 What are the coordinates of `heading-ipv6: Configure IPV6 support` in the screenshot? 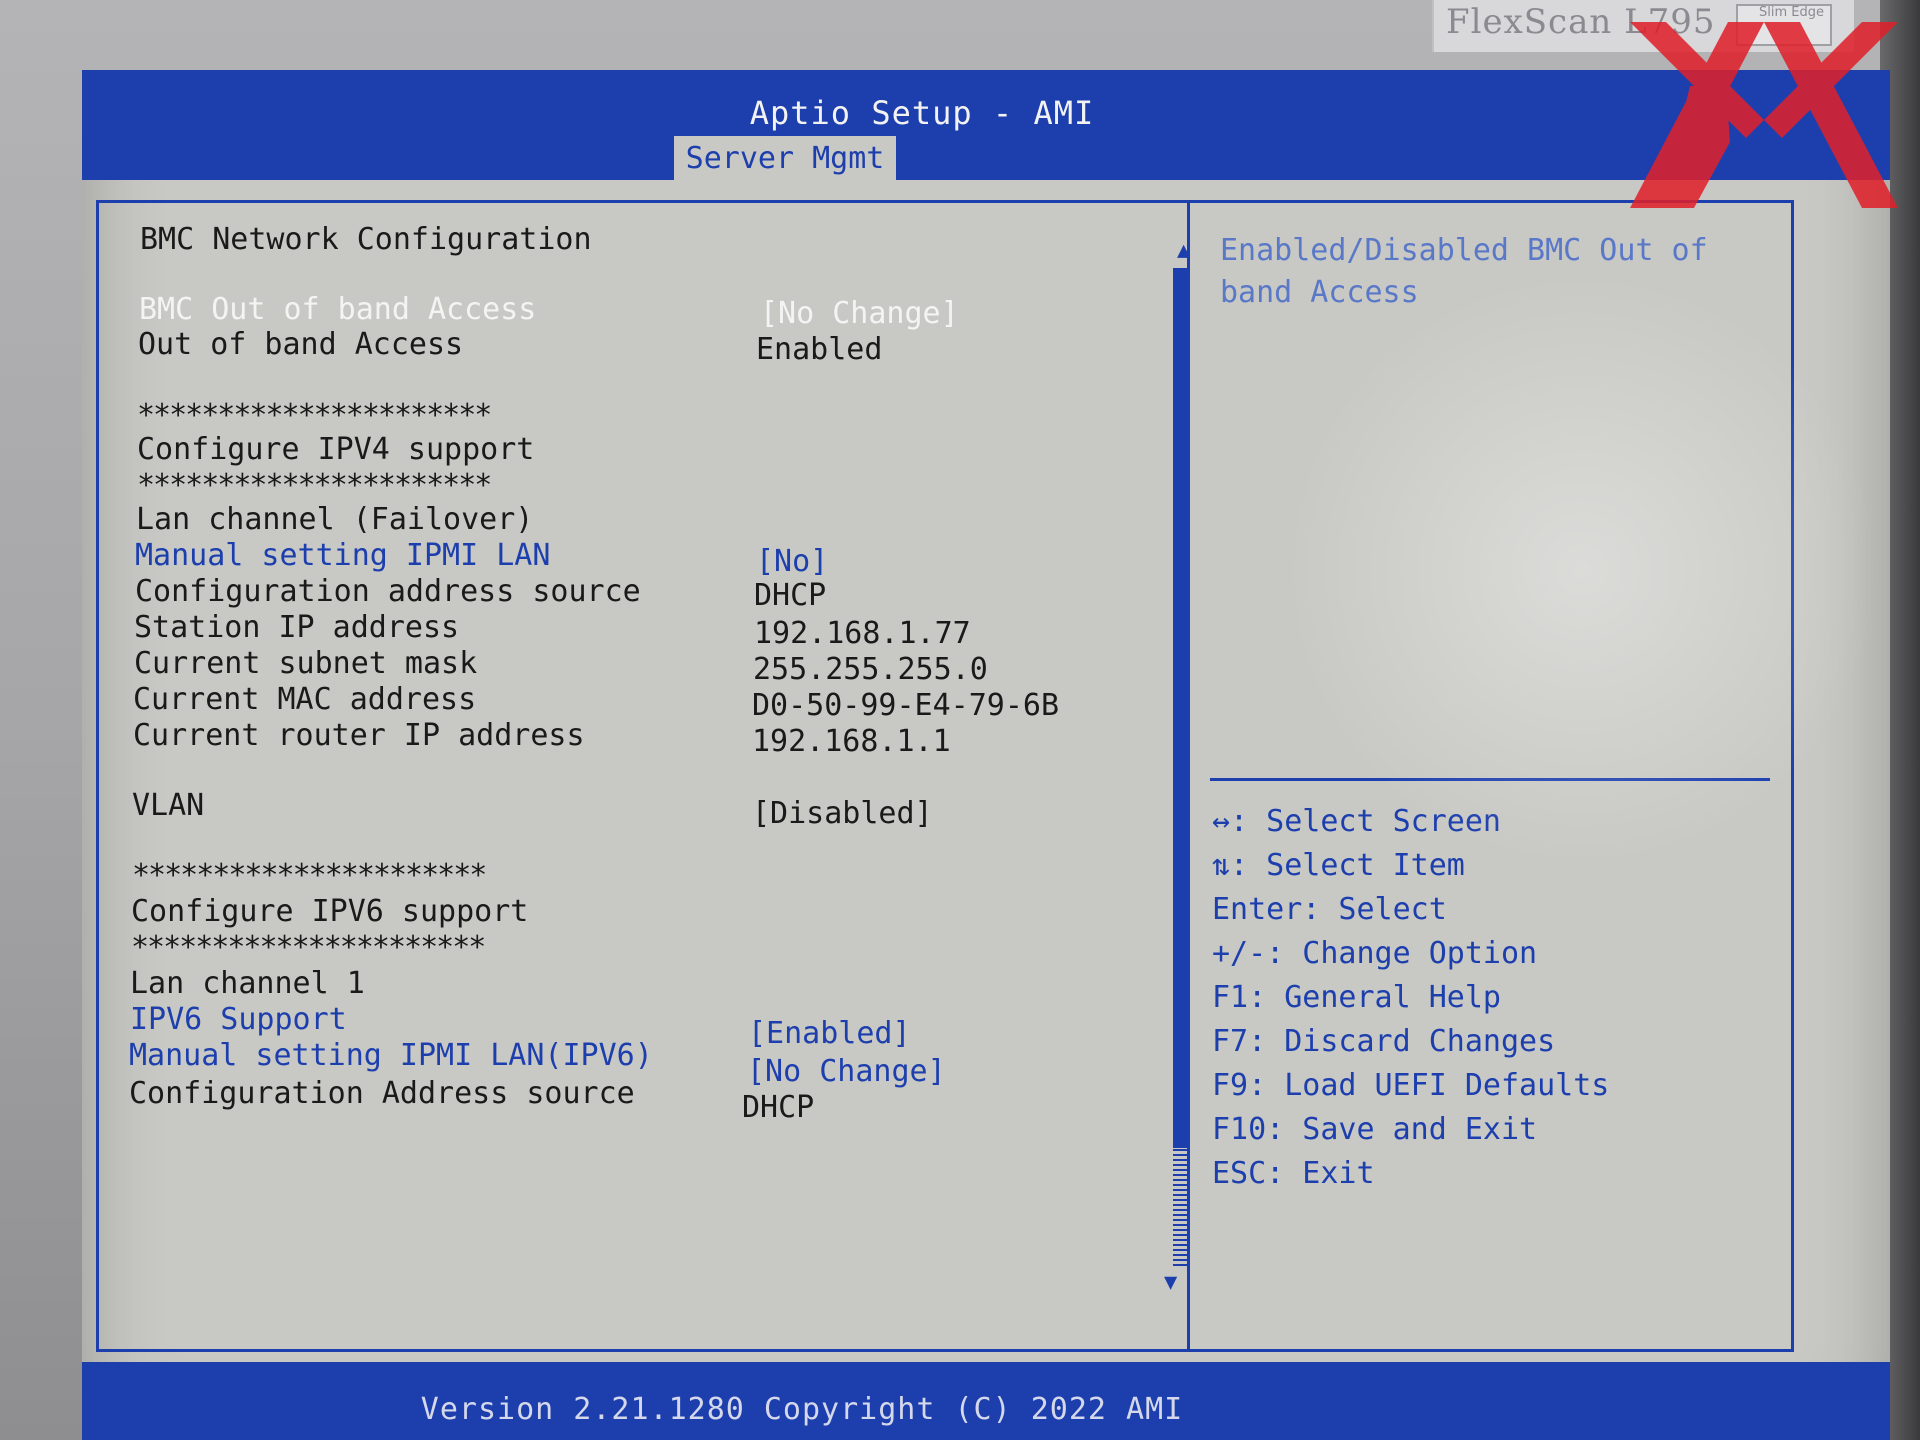 It's located at (330, 911).